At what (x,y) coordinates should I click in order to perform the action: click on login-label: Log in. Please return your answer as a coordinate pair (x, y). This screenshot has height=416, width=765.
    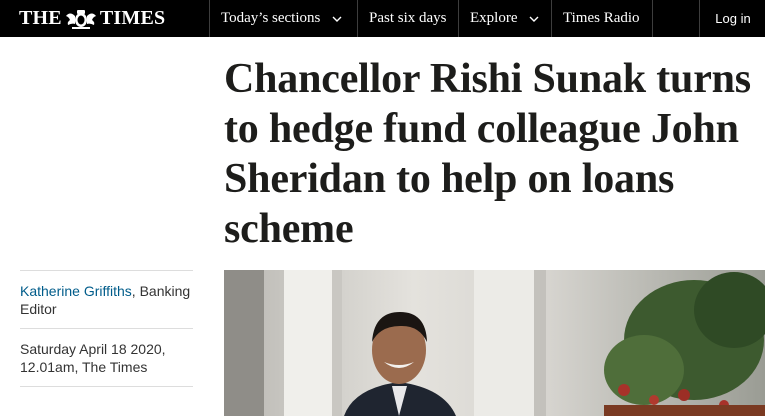
    Looking at the image, I should click on (733, 18).